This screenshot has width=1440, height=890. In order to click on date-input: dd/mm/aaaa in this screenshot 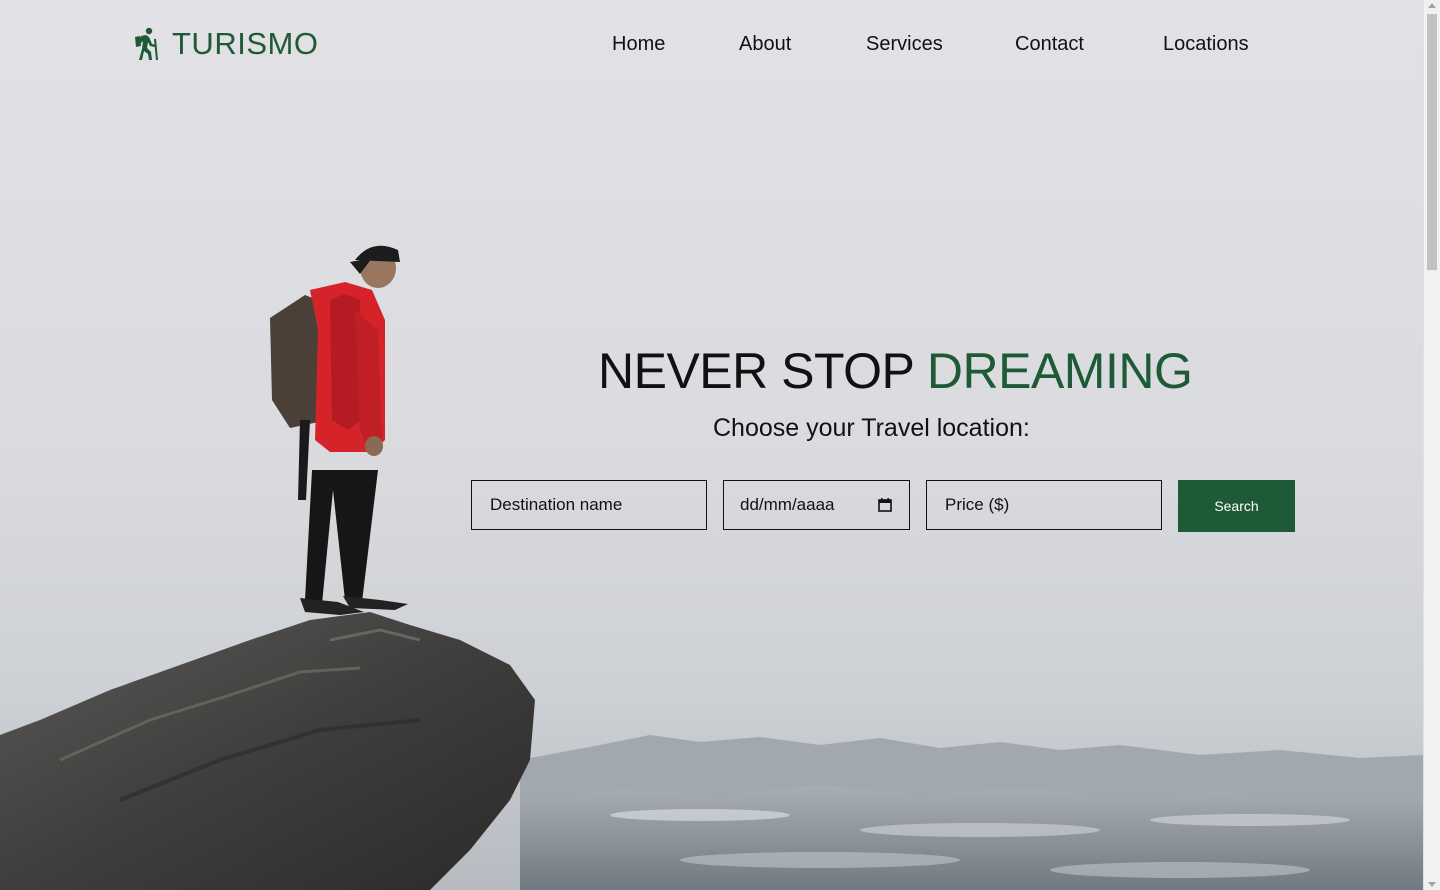, I will do `click(808, 505)`.